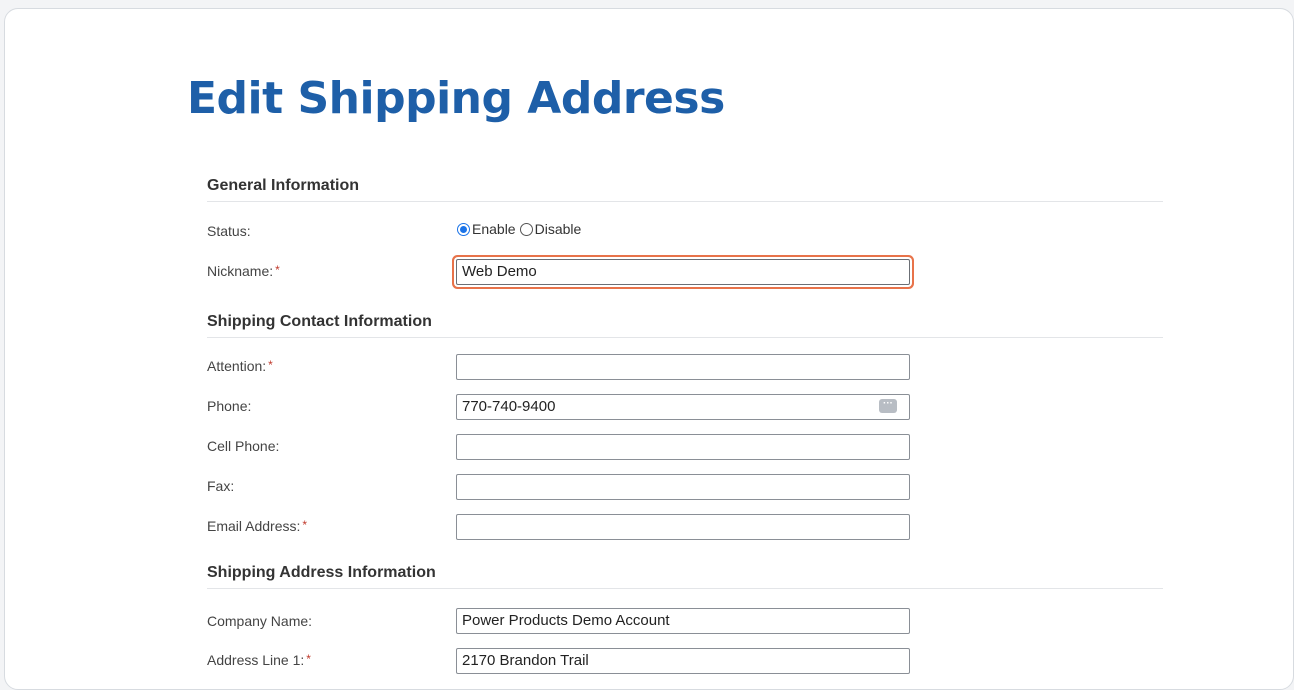  I want to click on fax-label: Fax:, so click(221, 486).